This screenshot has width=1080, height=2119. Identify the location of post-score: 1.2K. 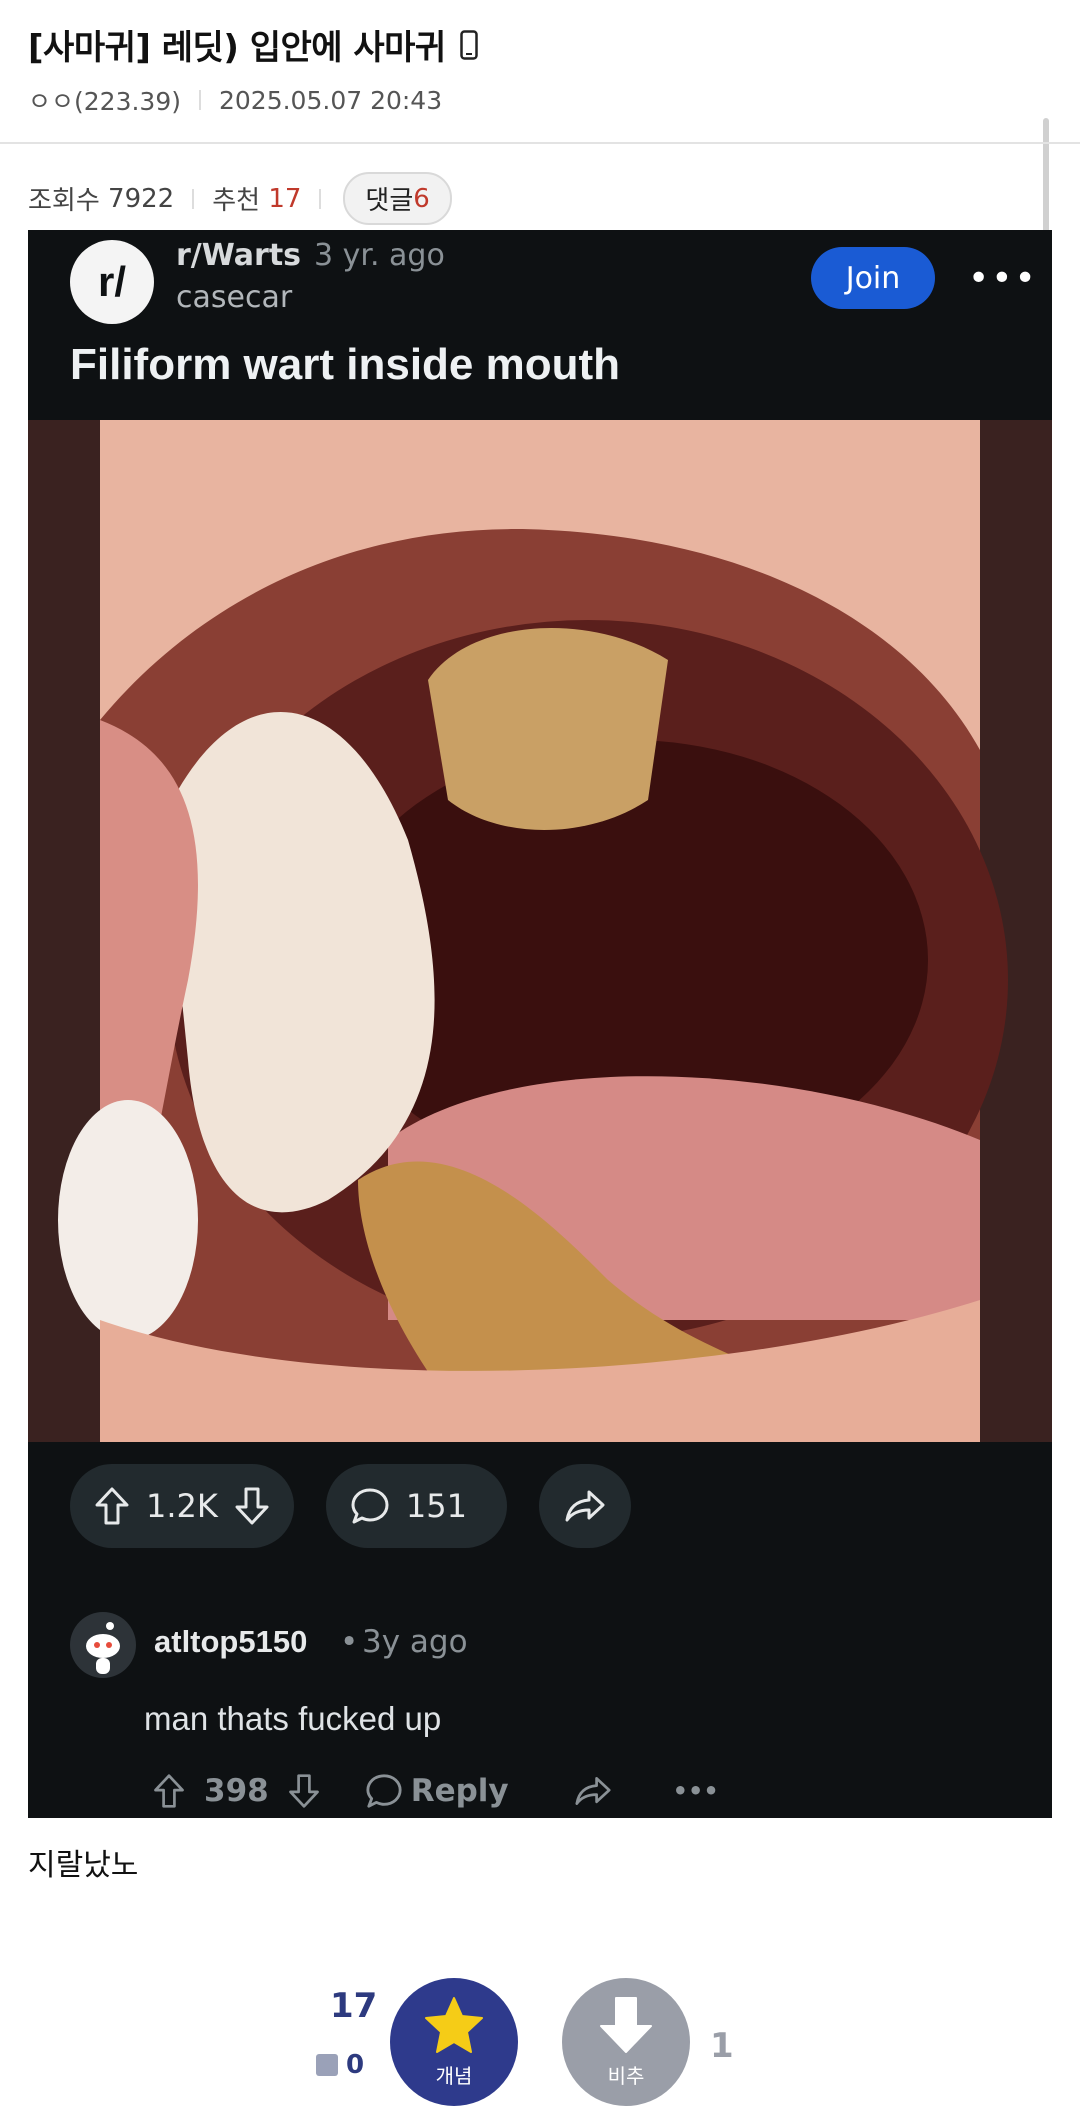
(182, 1506).